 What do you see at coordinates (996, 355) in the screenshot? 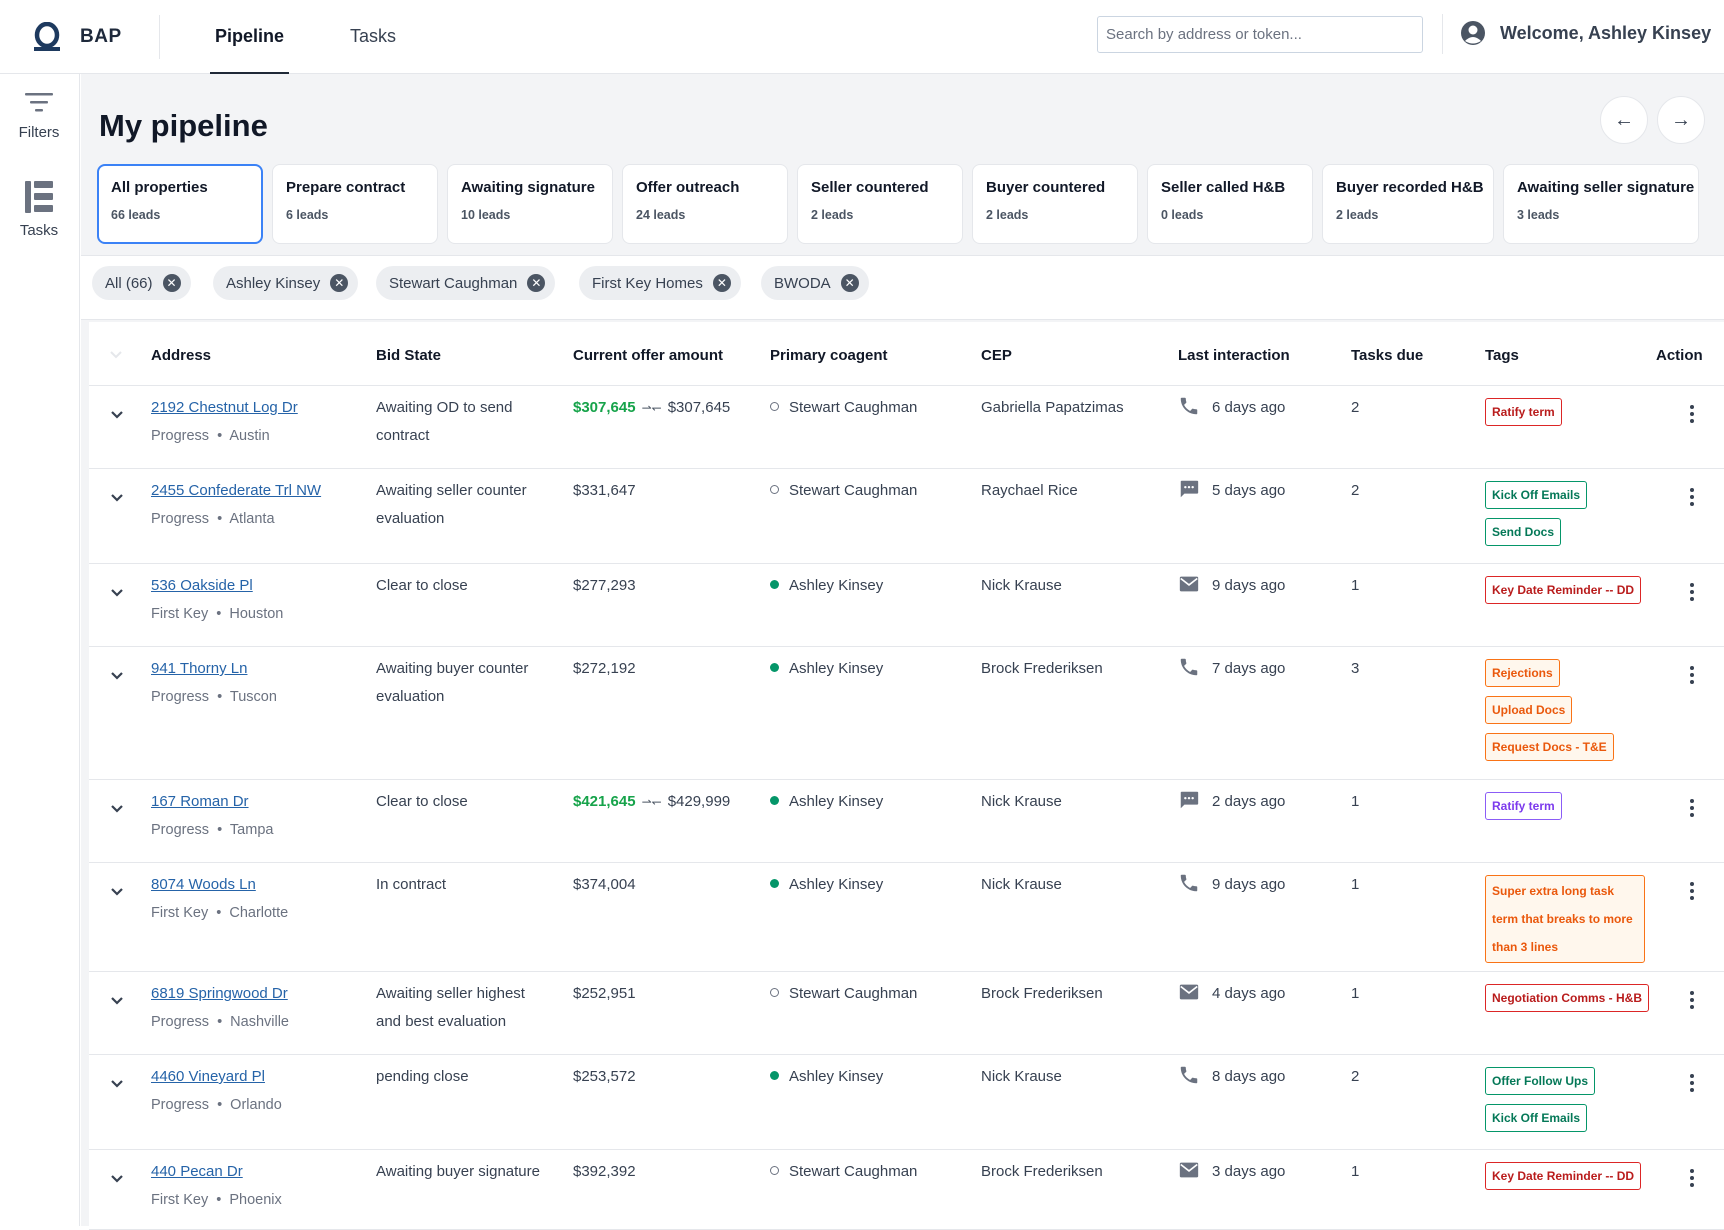
I see `column-header: CEP` at bounding box center [996, 355].